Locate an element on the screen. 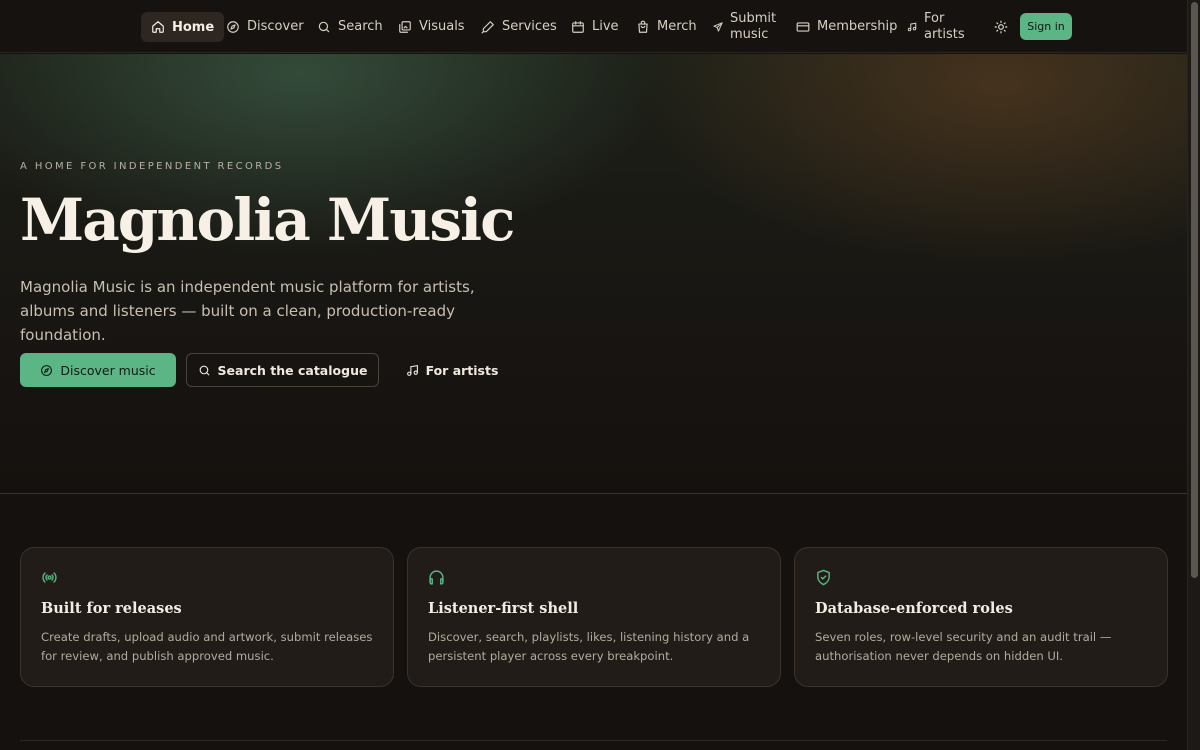 This screenshot has height=750, width=1200. nav-search: Search is located at coordinates (350, 26).